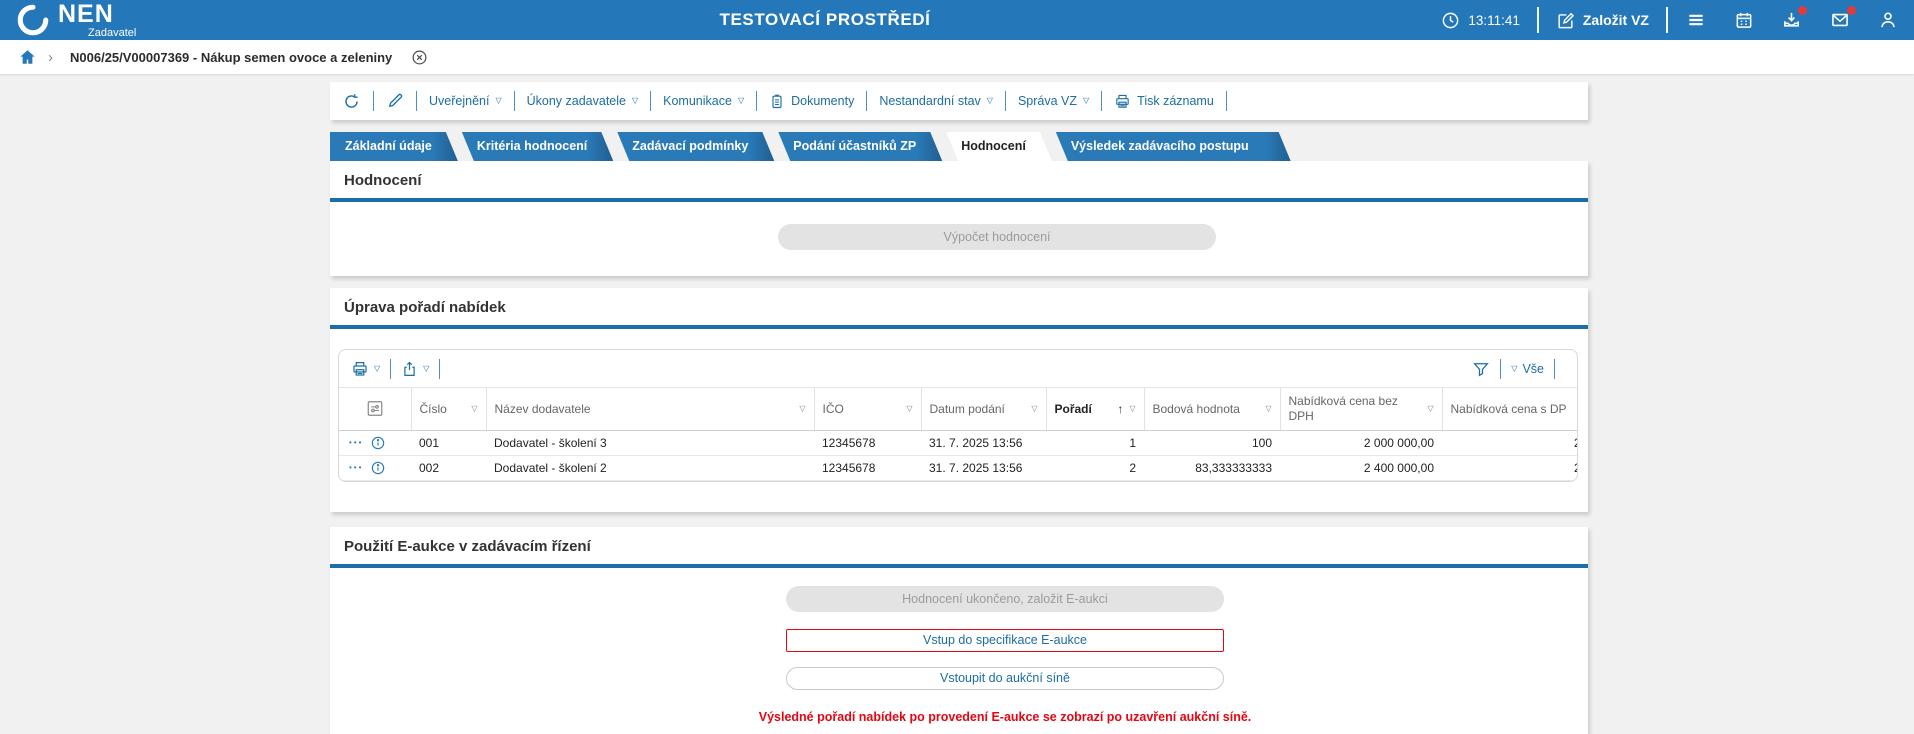 The image size is (1914, 734). What do you see at coordinates (1494, 20) in the screenshot?
I see `clock-time: 13:11:41` at bounding box center [1494, 20].